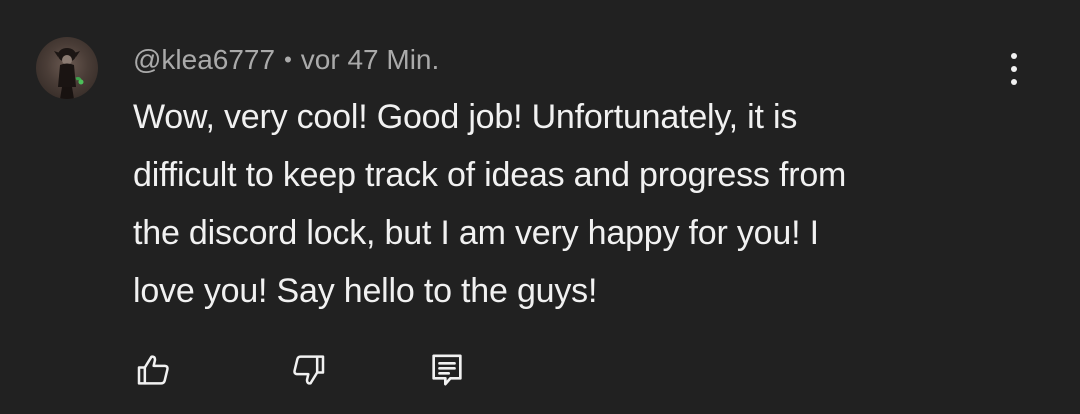 The height and width of the screenshot is (414, 1080). I want to click on author-name: @klea6777, so click(204, 60).